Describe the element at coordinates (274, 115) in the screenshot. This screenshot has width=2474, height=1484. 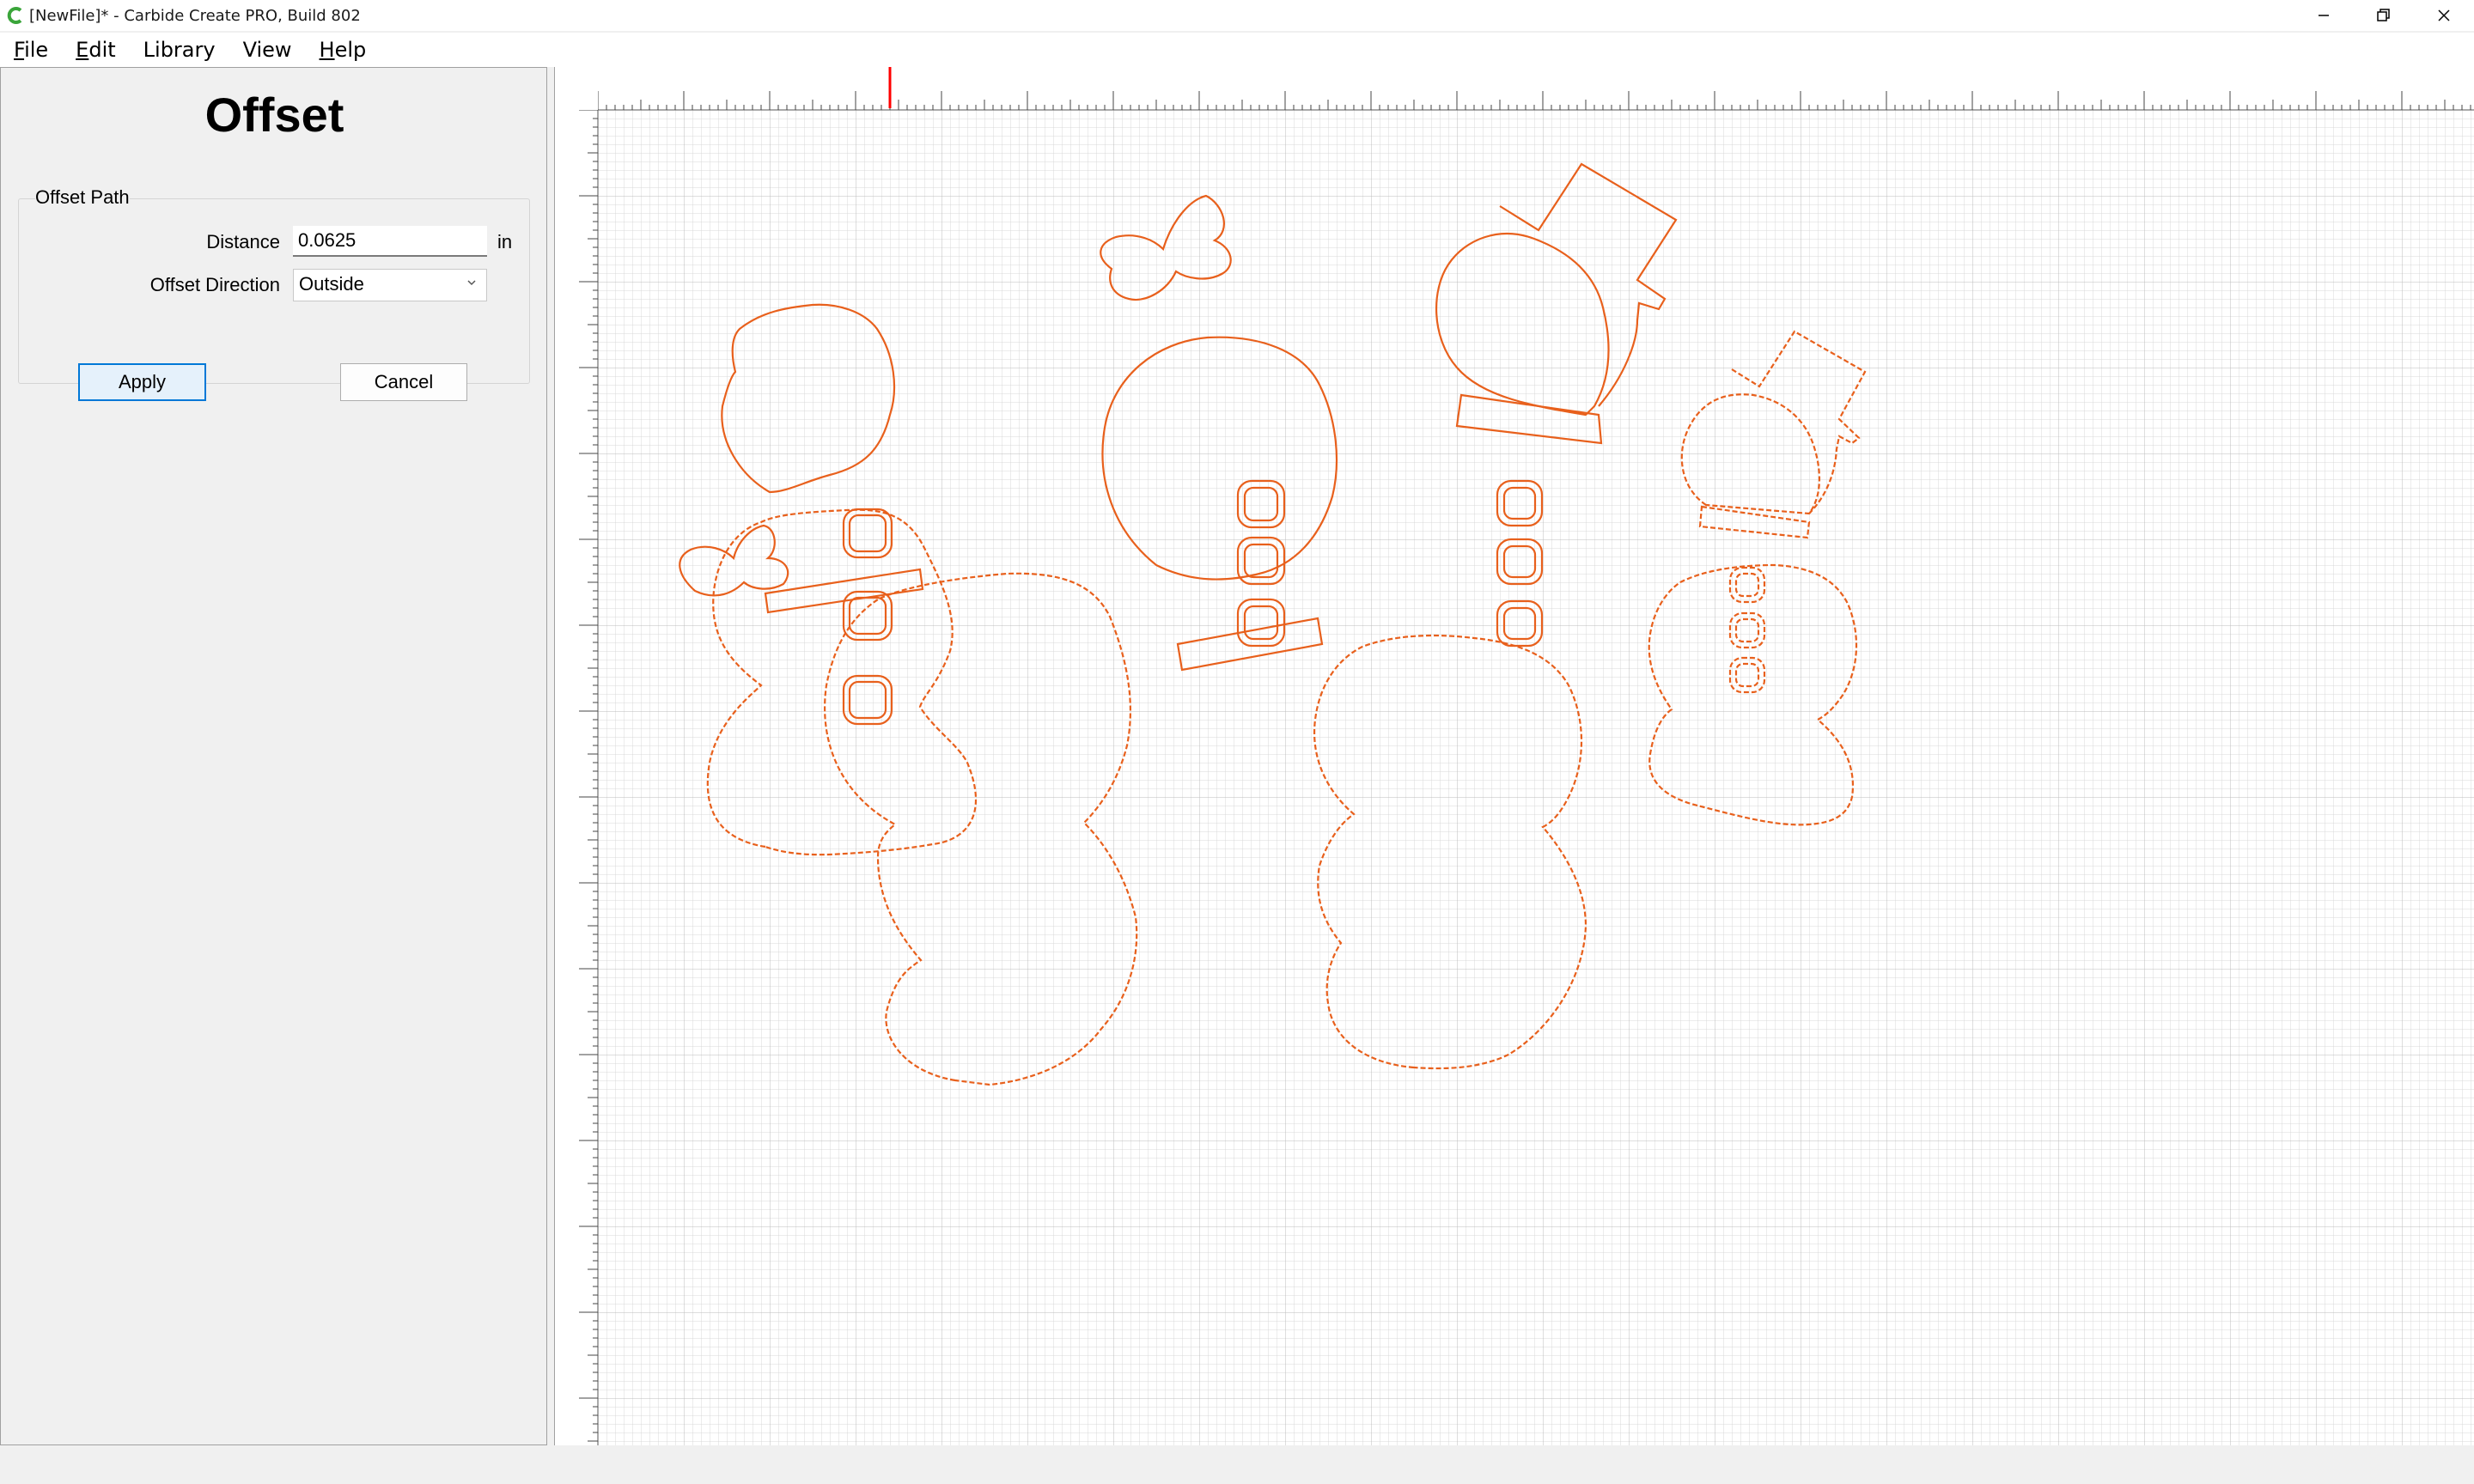
I see `panel-title: Offset` at that location.